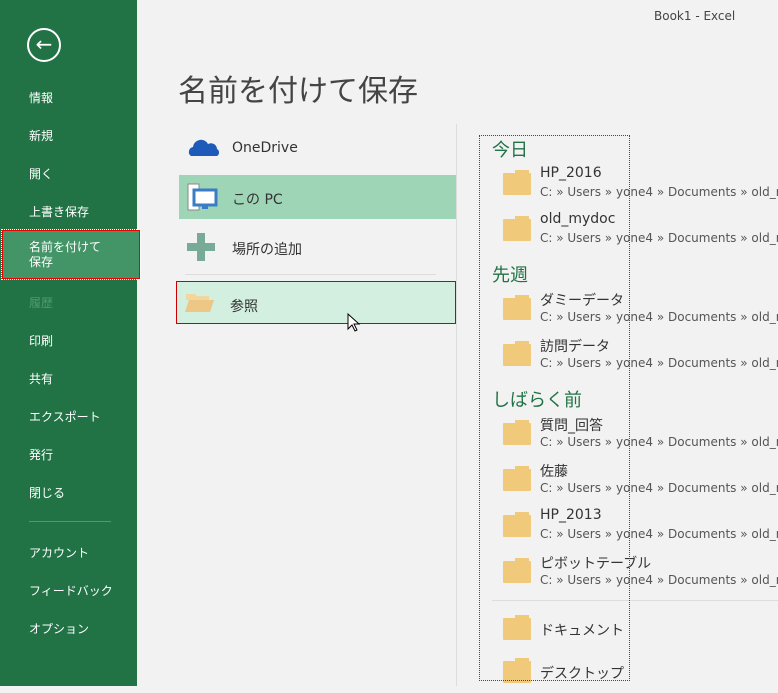 Image resolution: width=778 pixels, height=693 pixels. What do you see at coordinates (510, 150) in the screenshot?
I see `group-heading-today: 今日` at bounding box center [510, 150].